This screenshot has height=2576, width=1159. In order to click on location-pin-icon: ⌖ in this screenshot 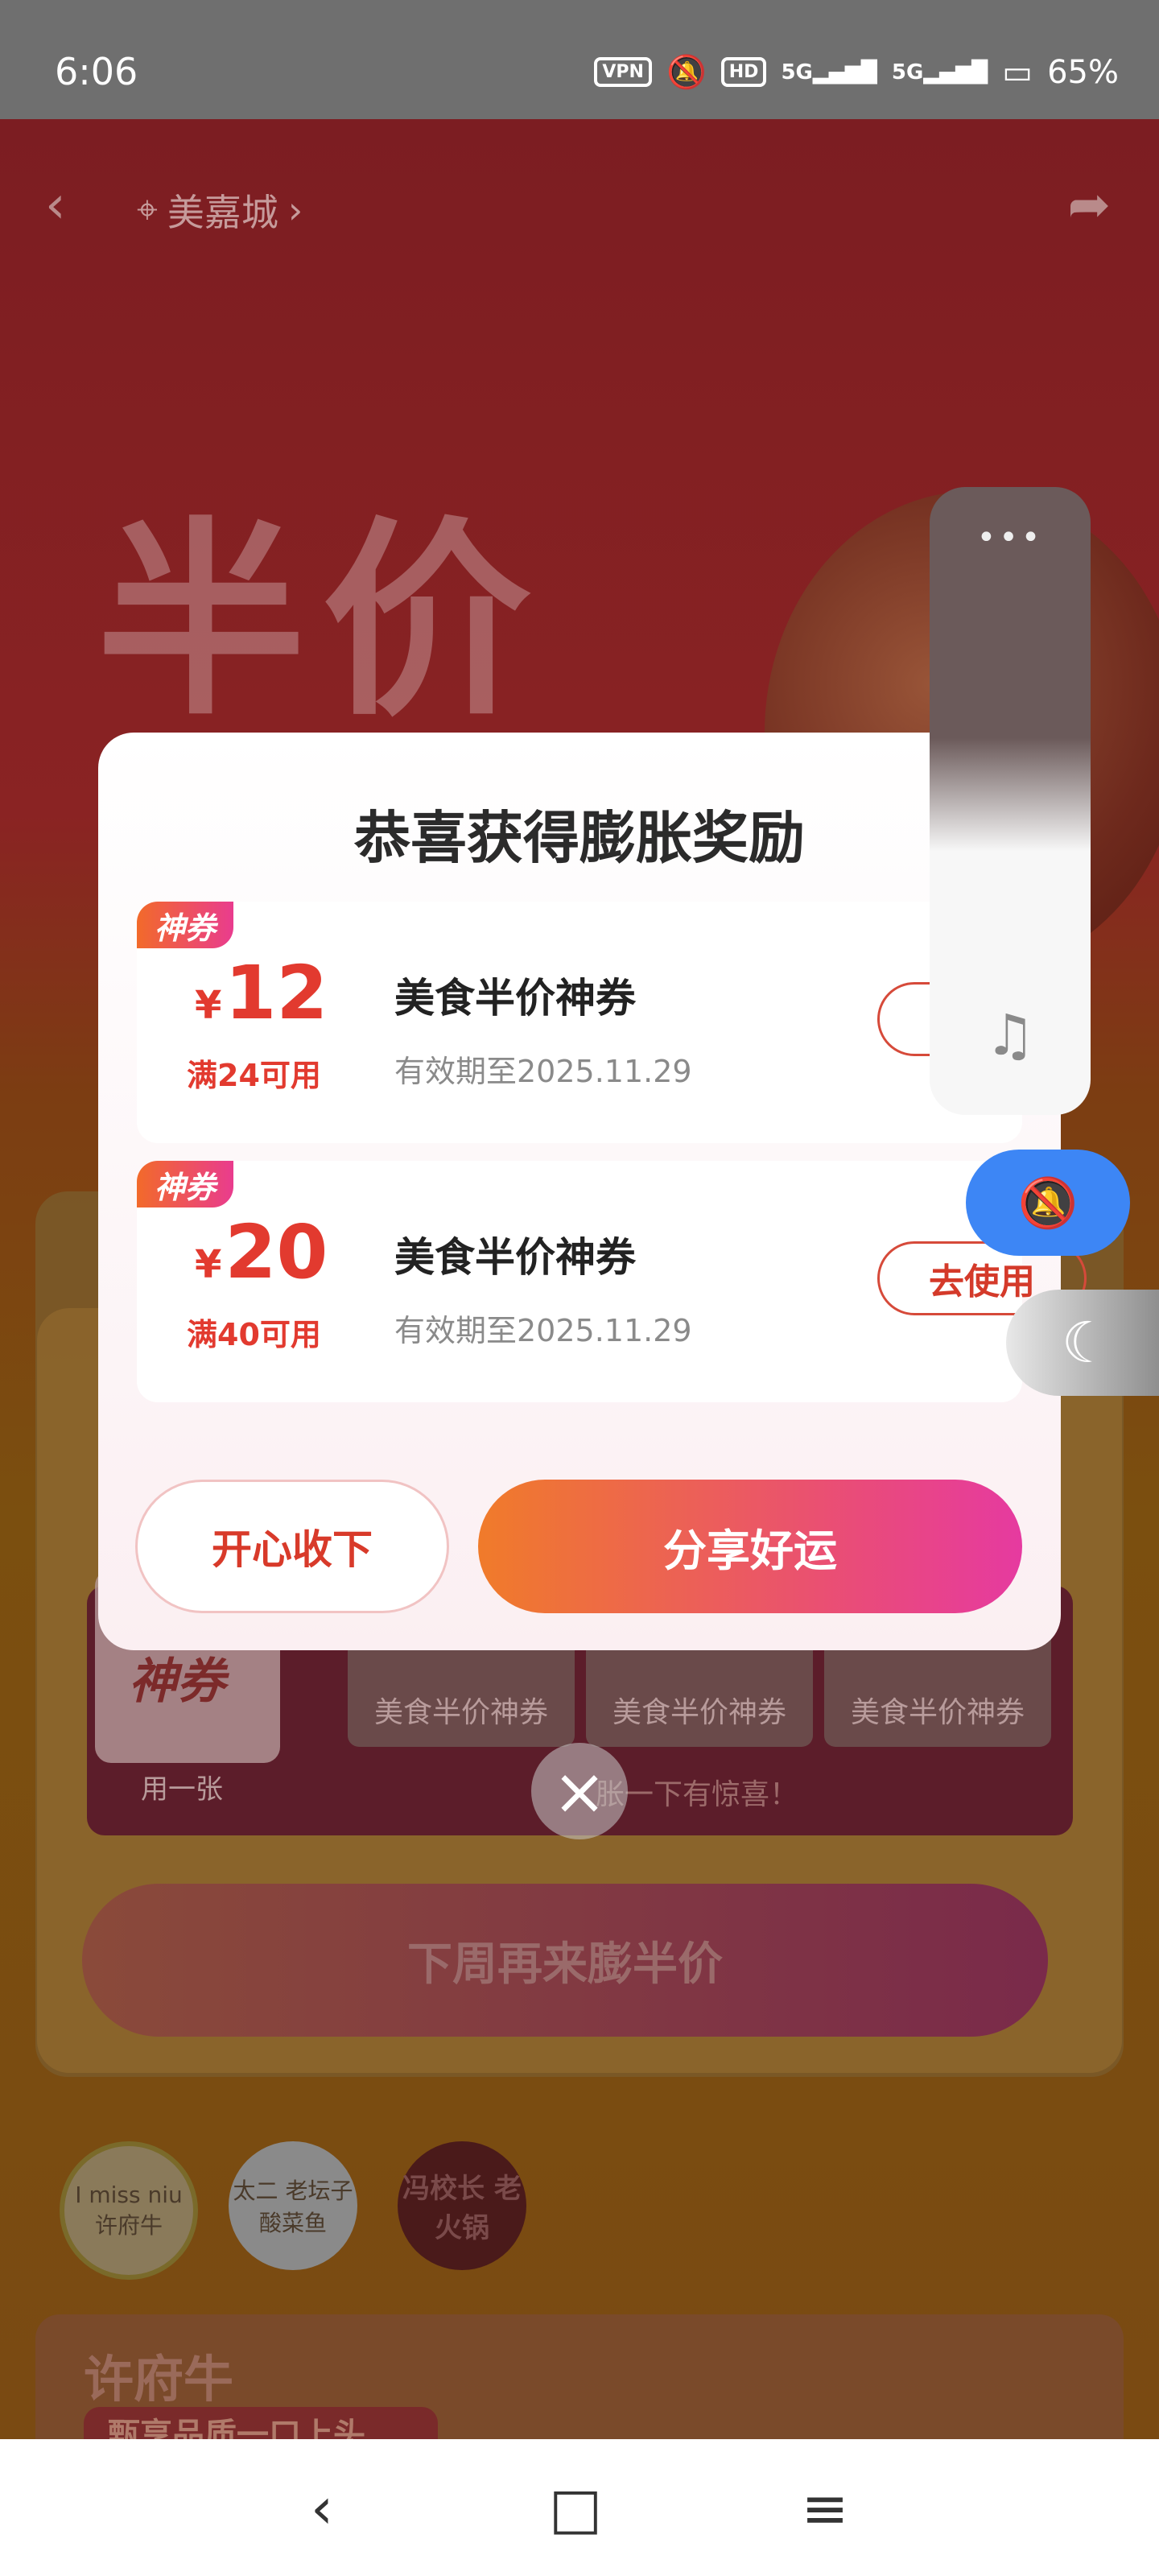, I will do `click(147, 209)`.